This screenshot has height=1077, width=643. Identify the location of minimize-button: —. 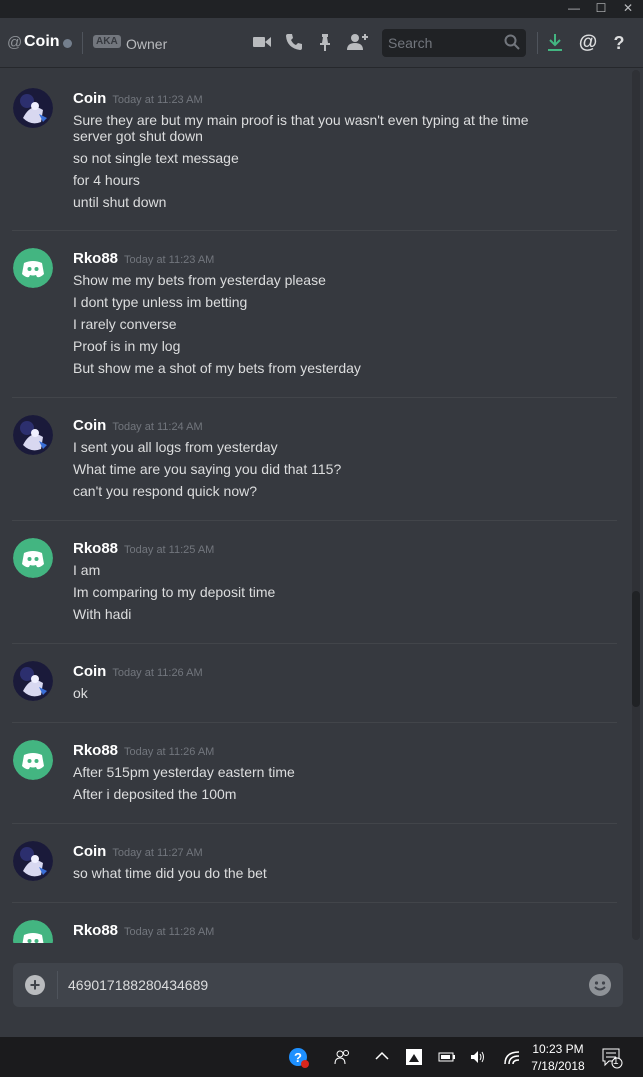
(574, 9).